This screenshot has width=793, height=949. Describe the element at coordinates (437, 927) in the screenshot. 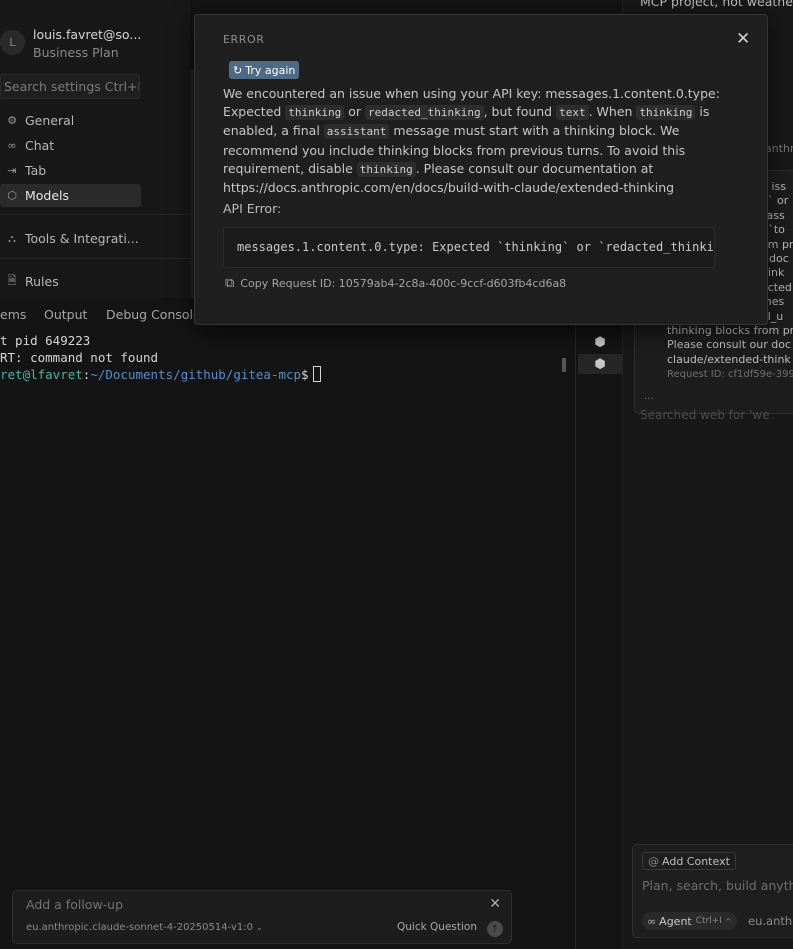

I see `quick-question-button: Quick Question` at that location.